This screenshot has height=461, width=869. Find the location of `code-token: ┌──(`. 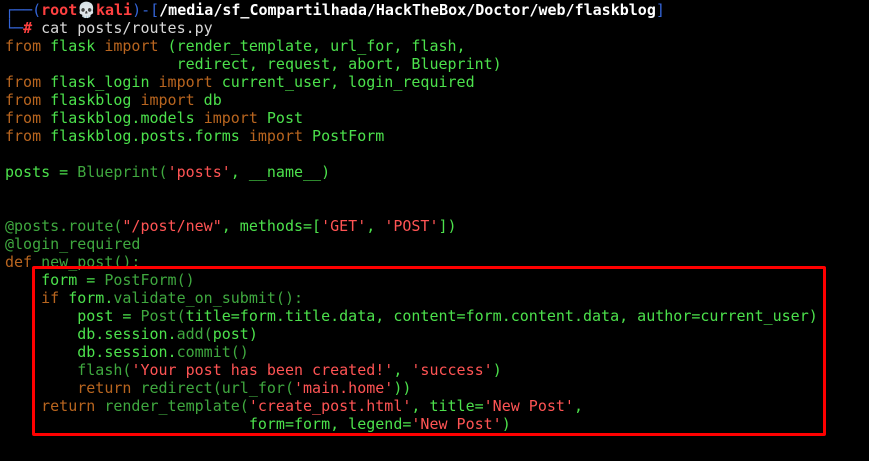

code-token: ┌──( is located at coordinates (23, 10).